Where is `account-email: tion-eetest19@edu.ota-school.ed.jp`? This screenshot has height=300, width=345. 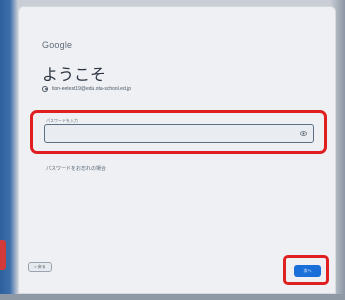 account-email: tion-eetest19@edu.ota-school.ed.jp is located at coordinates (92, 89).